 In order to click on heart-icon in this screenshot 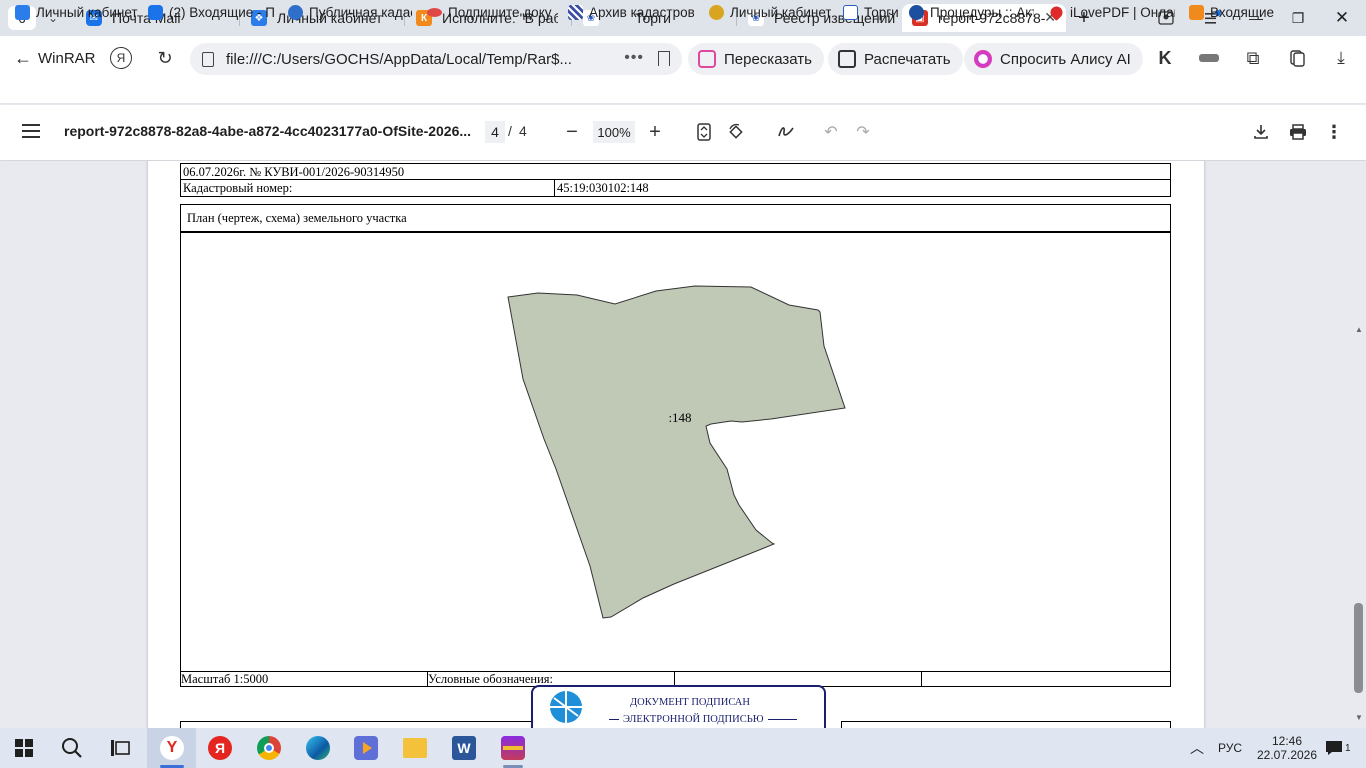, I will do `click(1057, 12)`.